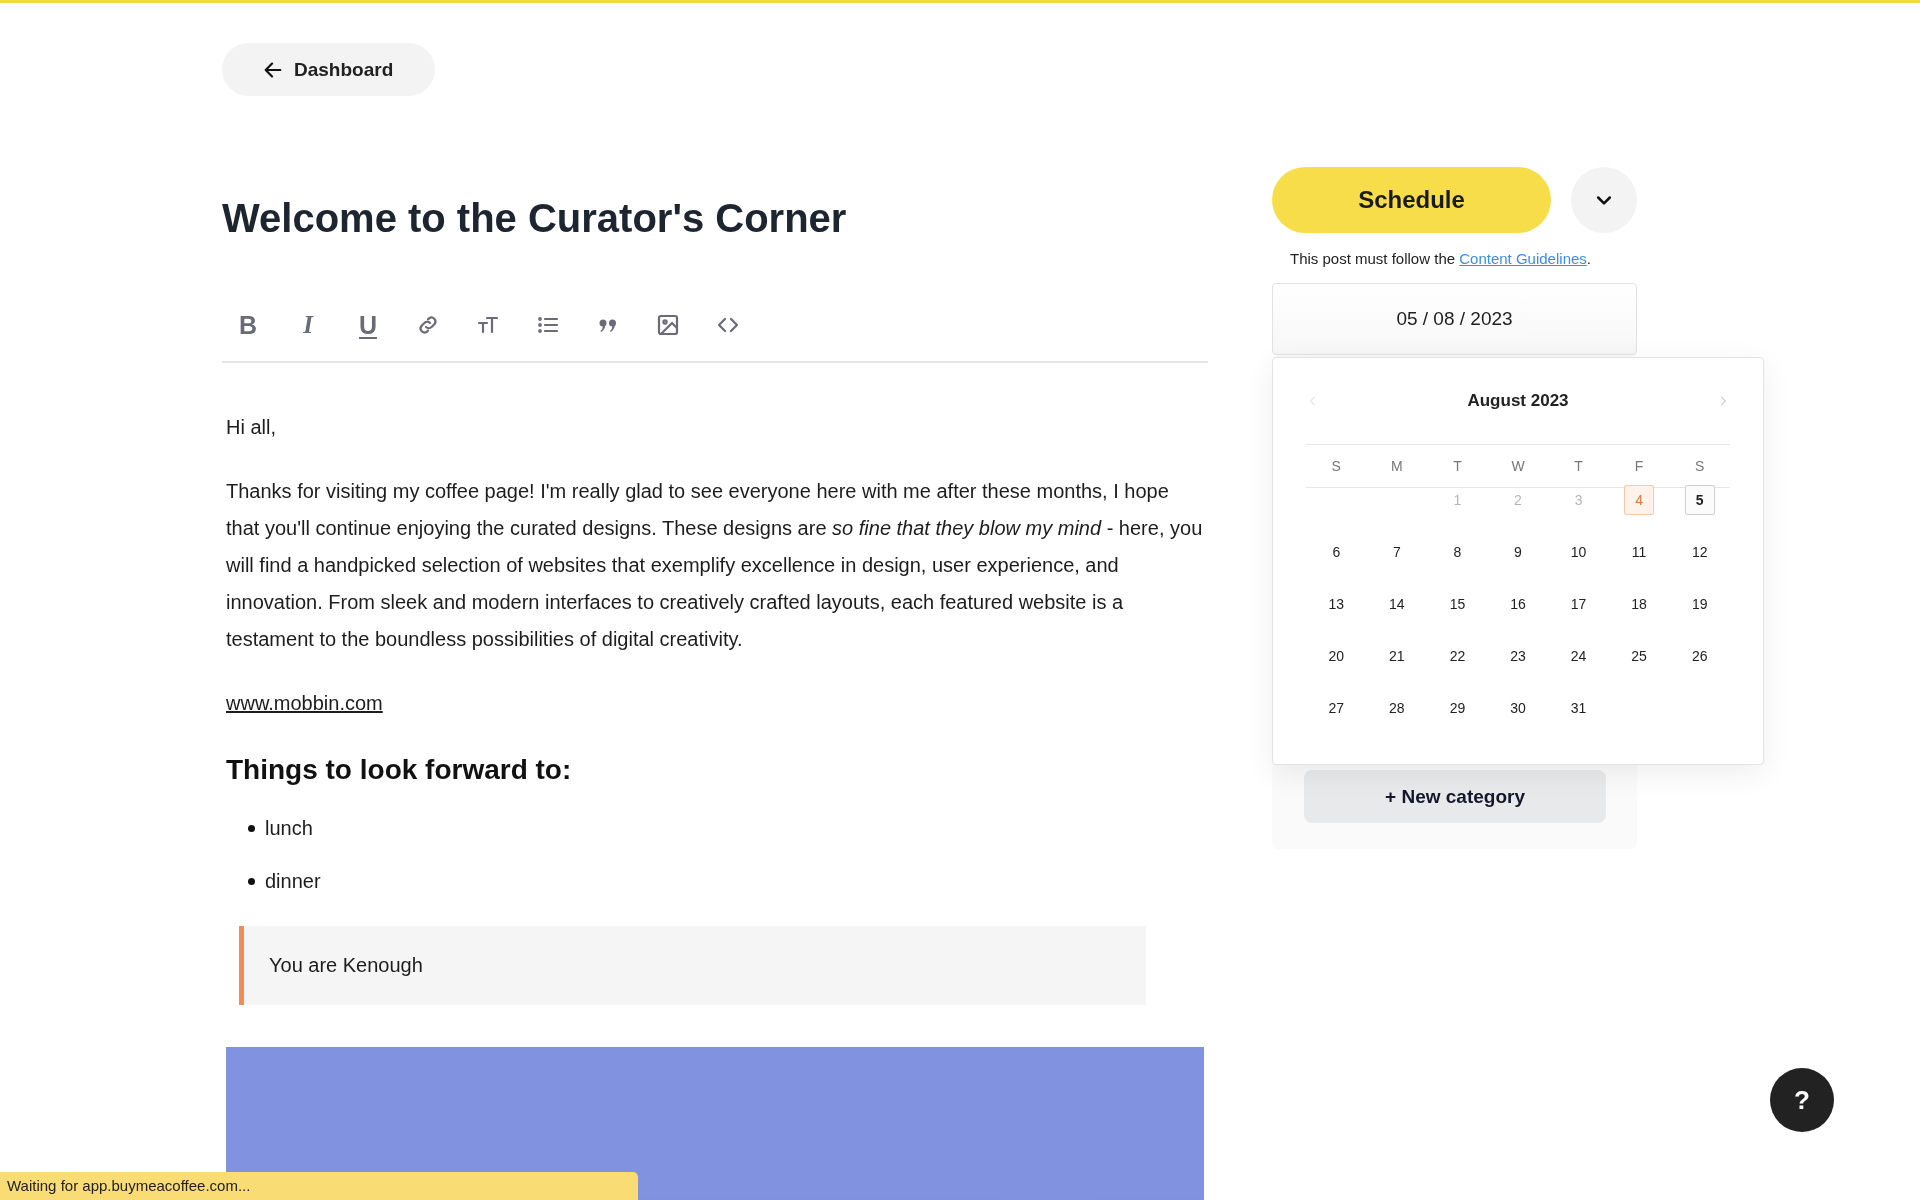 The width and height of the screenshot is (1920, 1200). What do you see at coordinates (1457, 656) in the screenshot?
I see `calendar-day: 22` at bounding box center [1457, 656].